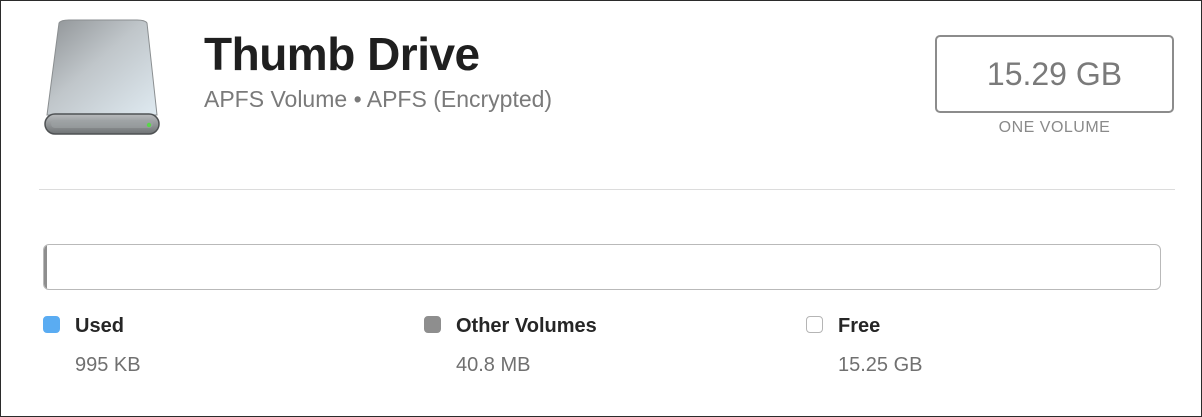  I want to click on external-drive-icon, so click(102, 79).